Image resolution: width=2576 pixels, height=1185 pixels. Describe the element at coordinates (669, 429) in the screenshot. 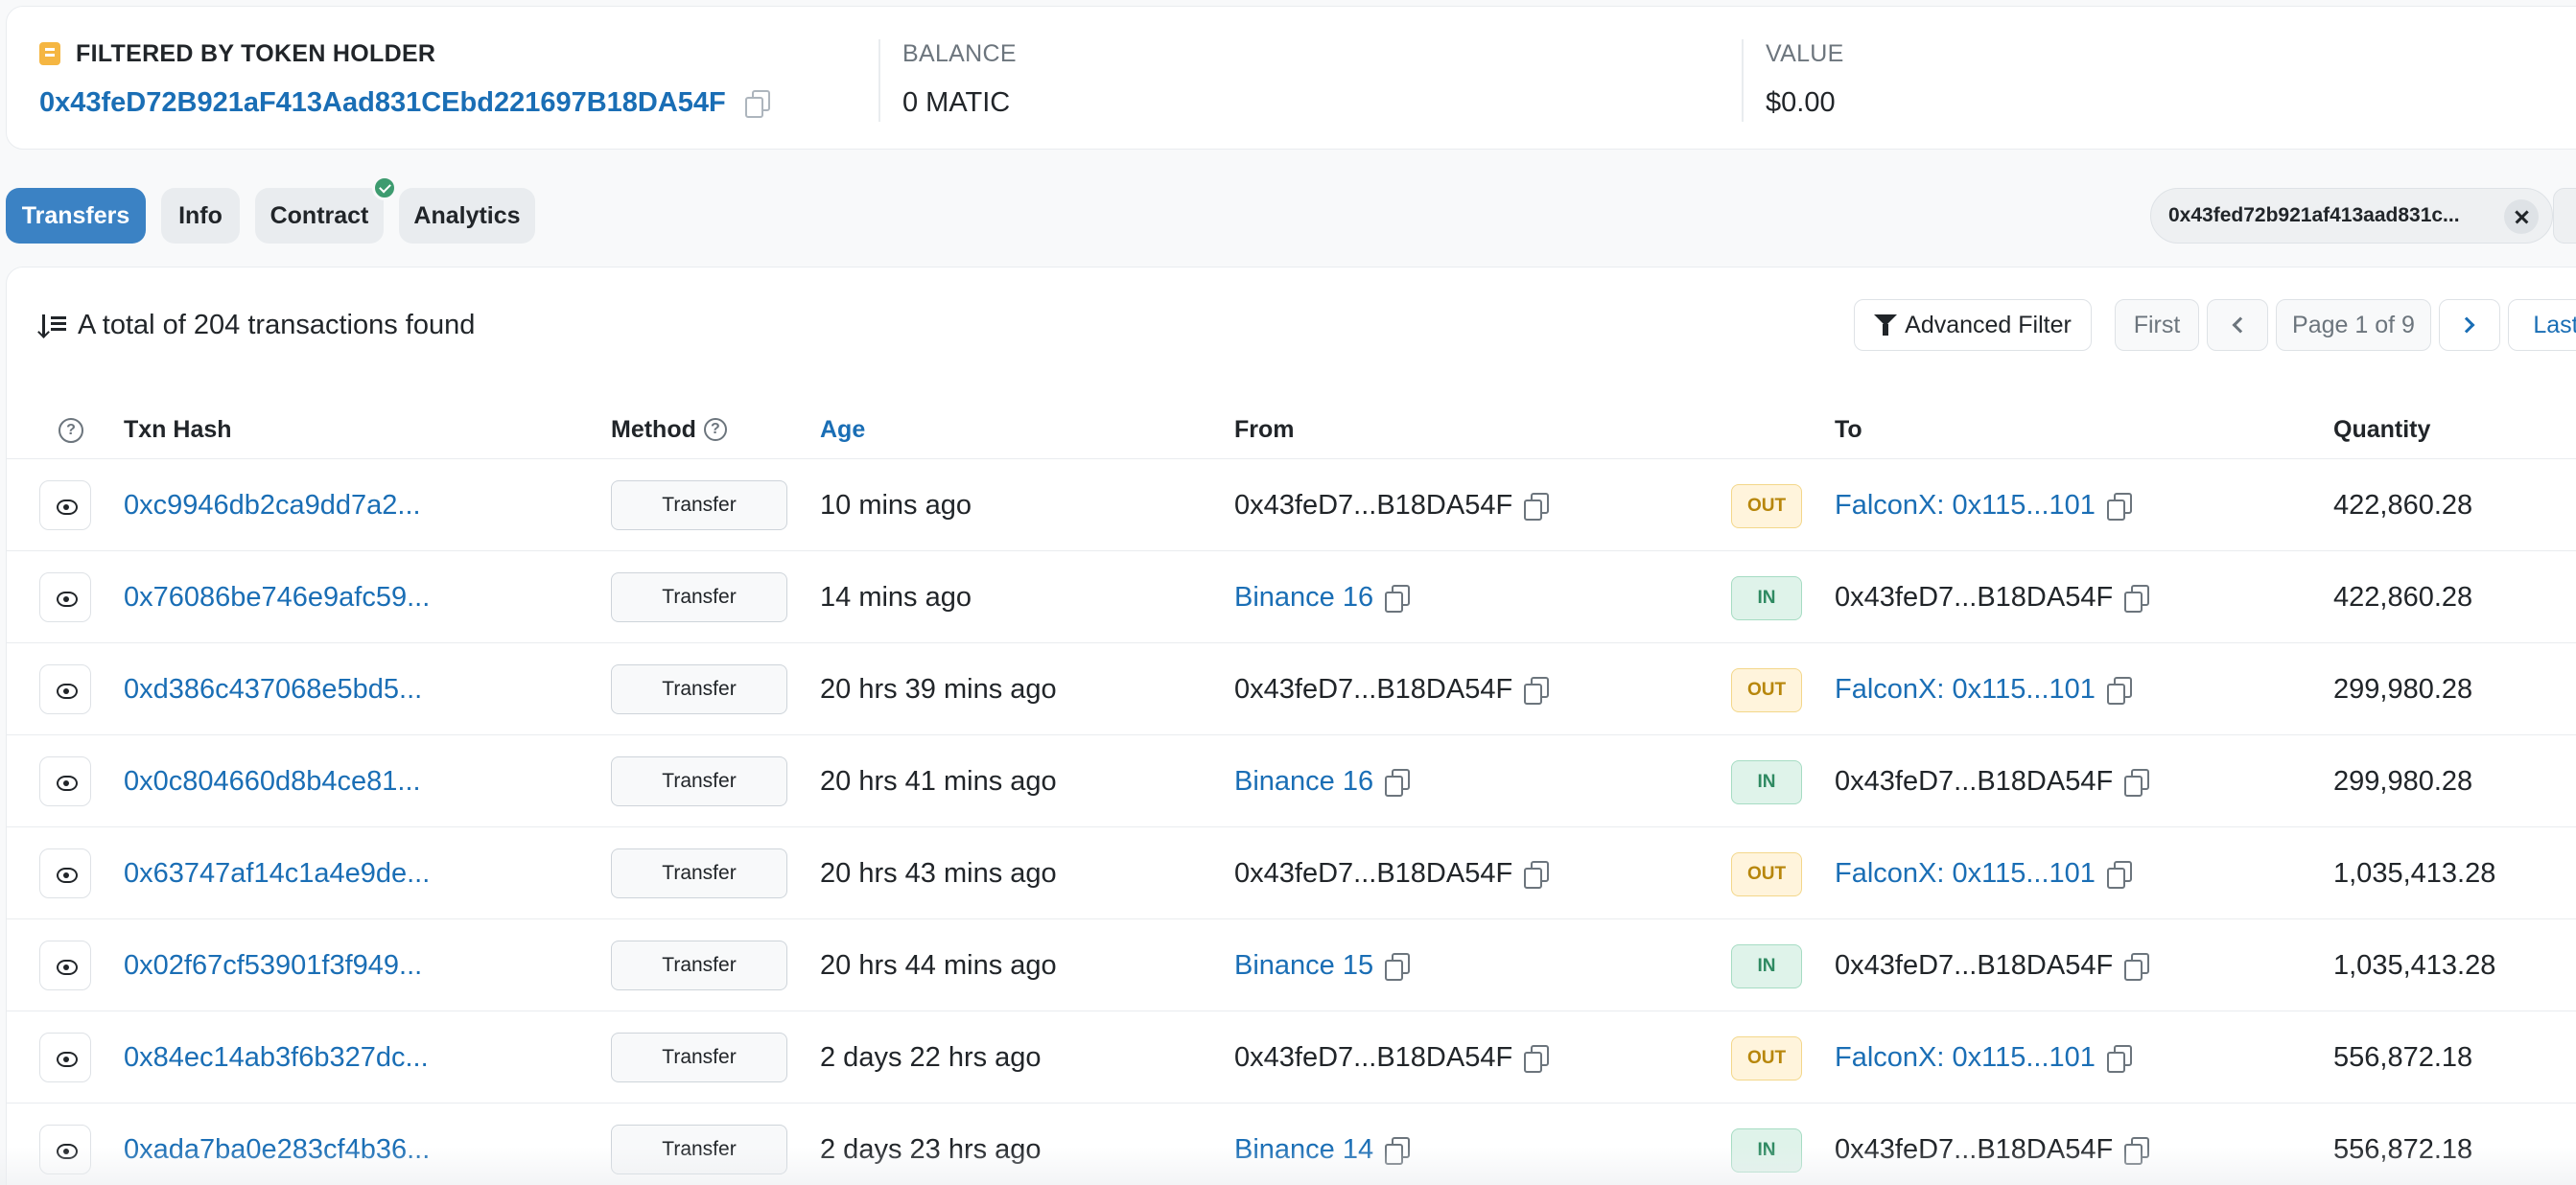

I see `col-method: Method ?` at that location.